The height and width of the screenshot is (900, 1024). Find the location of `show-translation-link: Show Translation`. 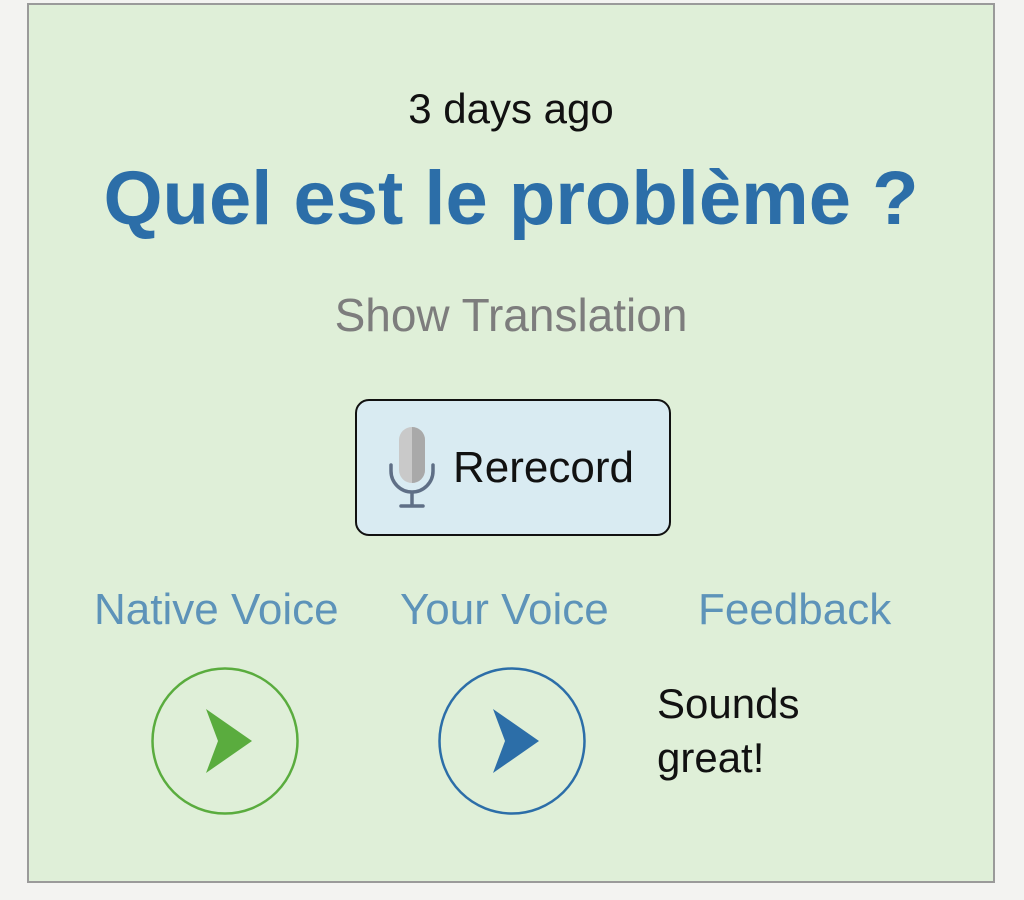

show-translation-link: Show Translation is located at coordinates (511, 315).